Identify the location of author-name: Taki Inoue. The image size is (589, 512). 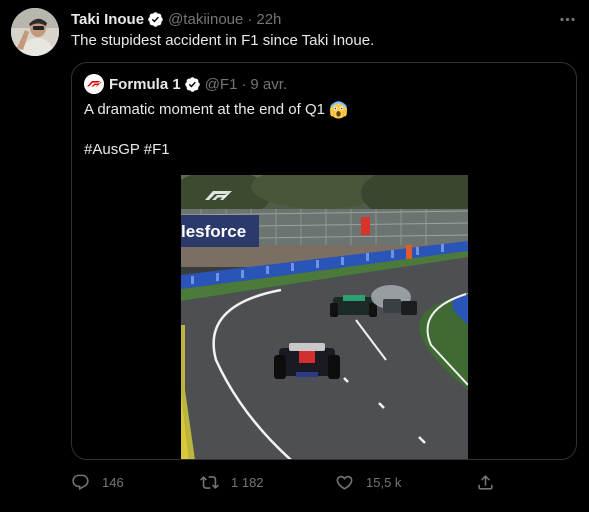
(107, 19).